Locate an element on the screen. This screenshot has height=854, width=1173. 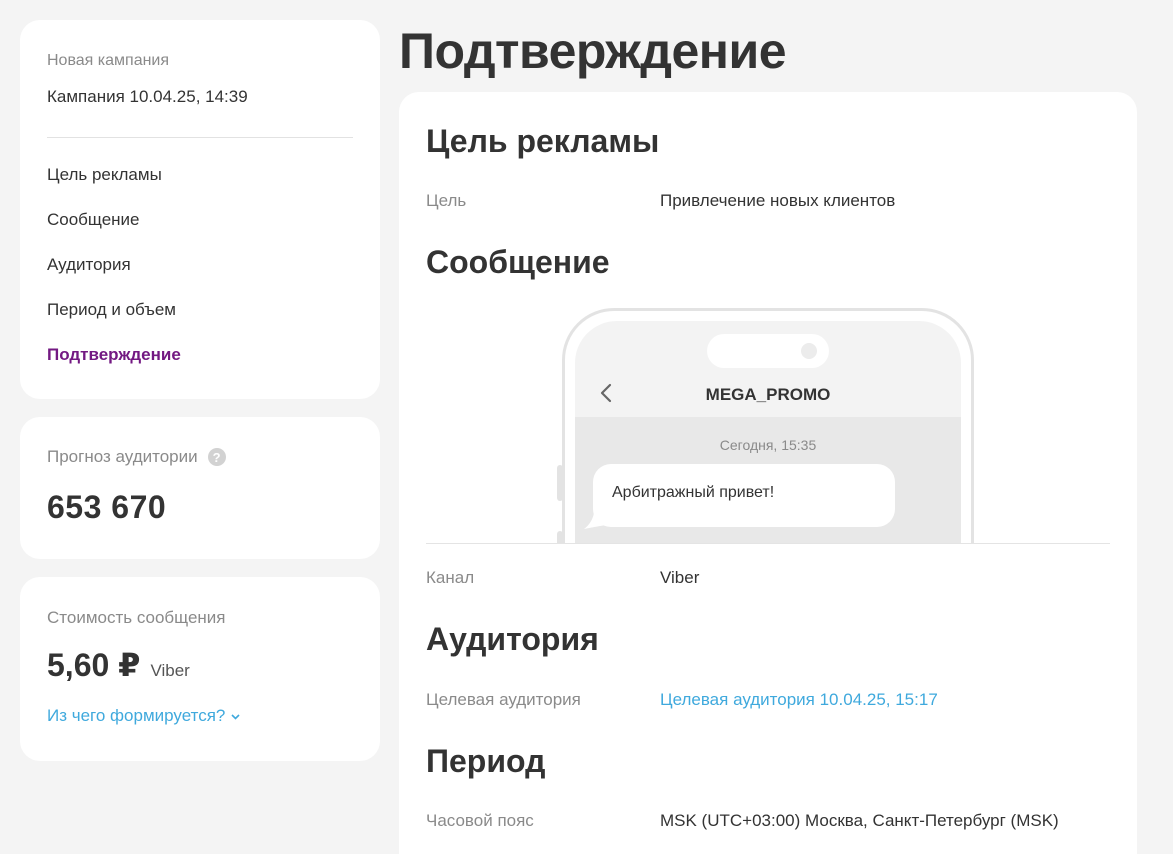
channel-label: Канал is located at coordinates (450, 577).